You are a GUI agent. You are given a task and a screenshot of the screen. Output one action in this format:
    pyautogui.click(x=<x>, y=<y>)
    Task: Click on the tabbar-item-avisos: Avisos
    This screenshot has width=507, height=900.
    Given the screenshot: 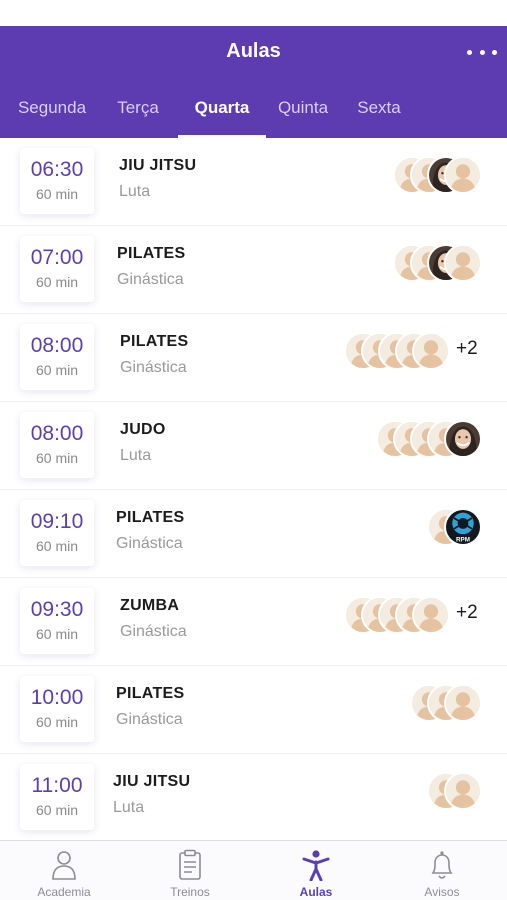 What is the action you would take?
    pyautogui.click(x=442, y=870)
    